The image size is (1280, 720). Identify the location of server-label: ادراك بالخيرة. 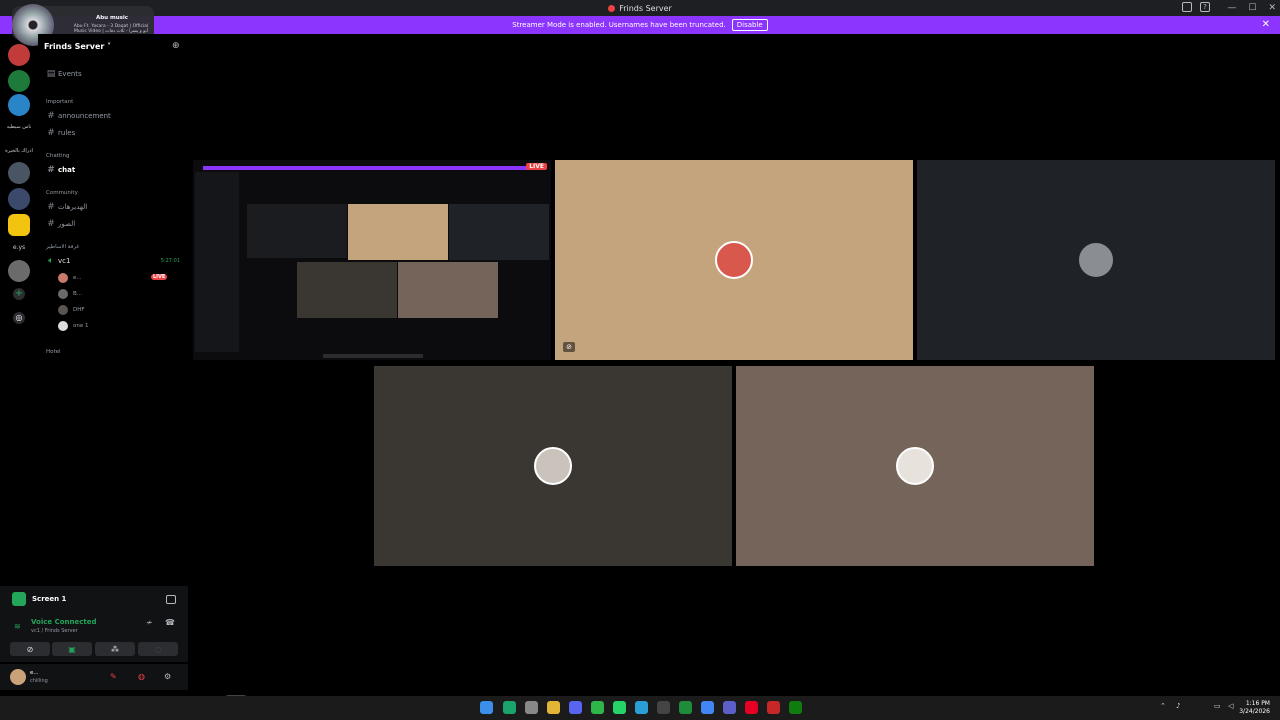
(19, 151).